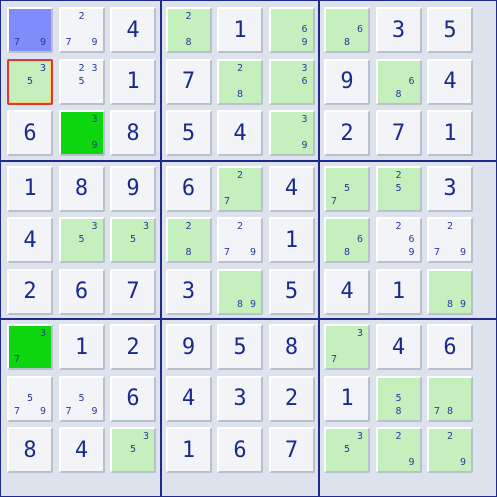 The height and width of the screenshot is (497, 497). What do you see at coordinates (398, 398) in the screenshot?
I see `cell-r8c8: 58` at bounding box center [398, 398].